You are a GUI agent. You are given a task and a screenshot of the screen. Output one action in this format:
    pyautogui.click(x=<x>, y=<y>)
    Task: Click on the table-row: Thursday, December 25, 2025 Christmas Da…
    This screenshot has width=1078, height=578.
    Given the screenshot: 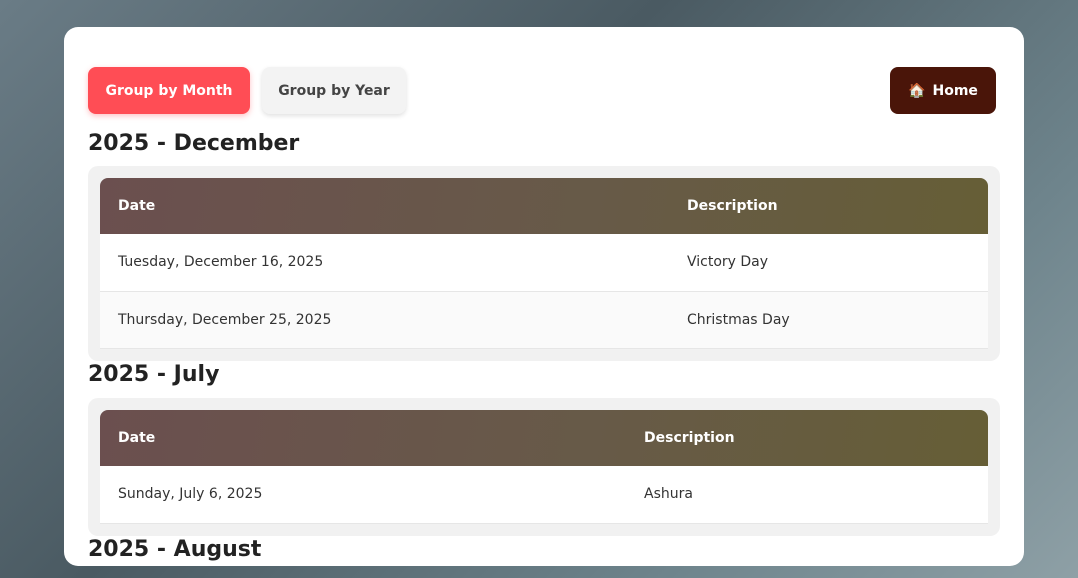 What is the action you would take?
    pyautogui.click(x=544, y=320)
    